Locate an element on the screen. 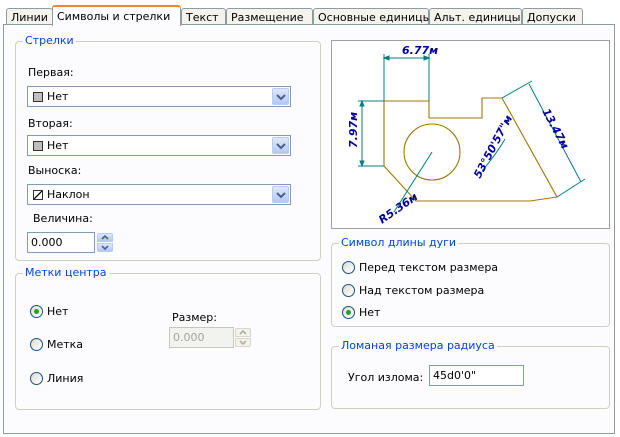 The height and width of the screenshot is (437, 620). radius-jog-title: Ломаная размера радиуса is located at coordinates (418, 346).